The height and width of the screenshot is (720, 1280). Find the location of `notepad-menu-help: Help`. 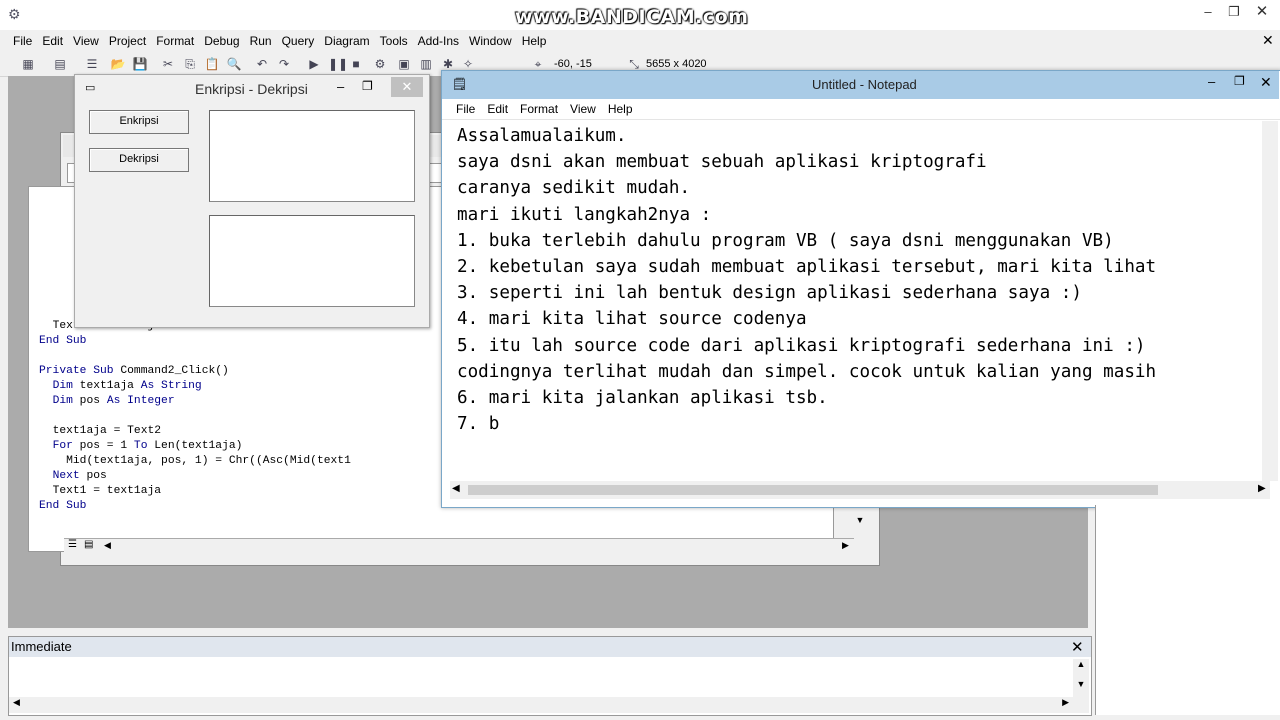

notepad-menu-help: Help is located at coordinates (620, 109).